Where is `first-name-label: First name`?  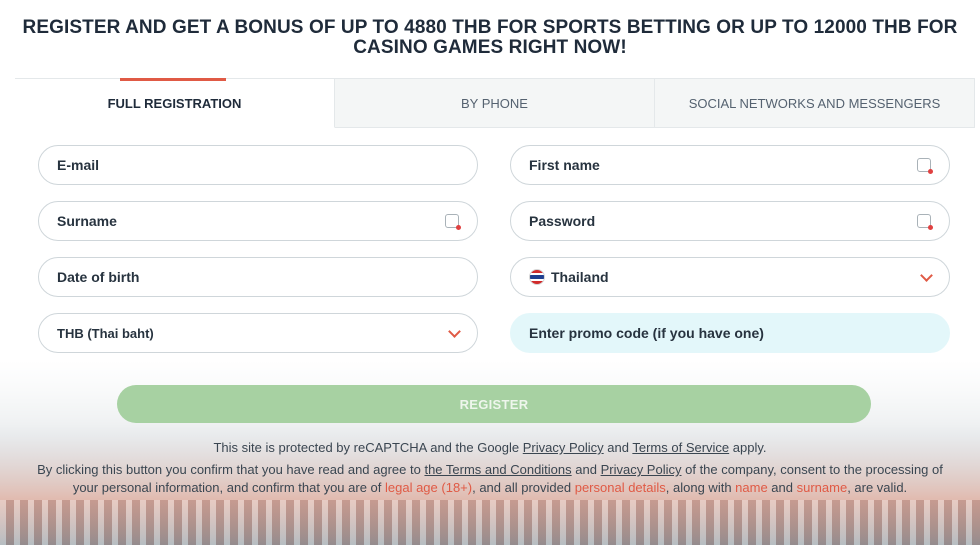
first-name-label: First name is located at coordinates (564, 165).